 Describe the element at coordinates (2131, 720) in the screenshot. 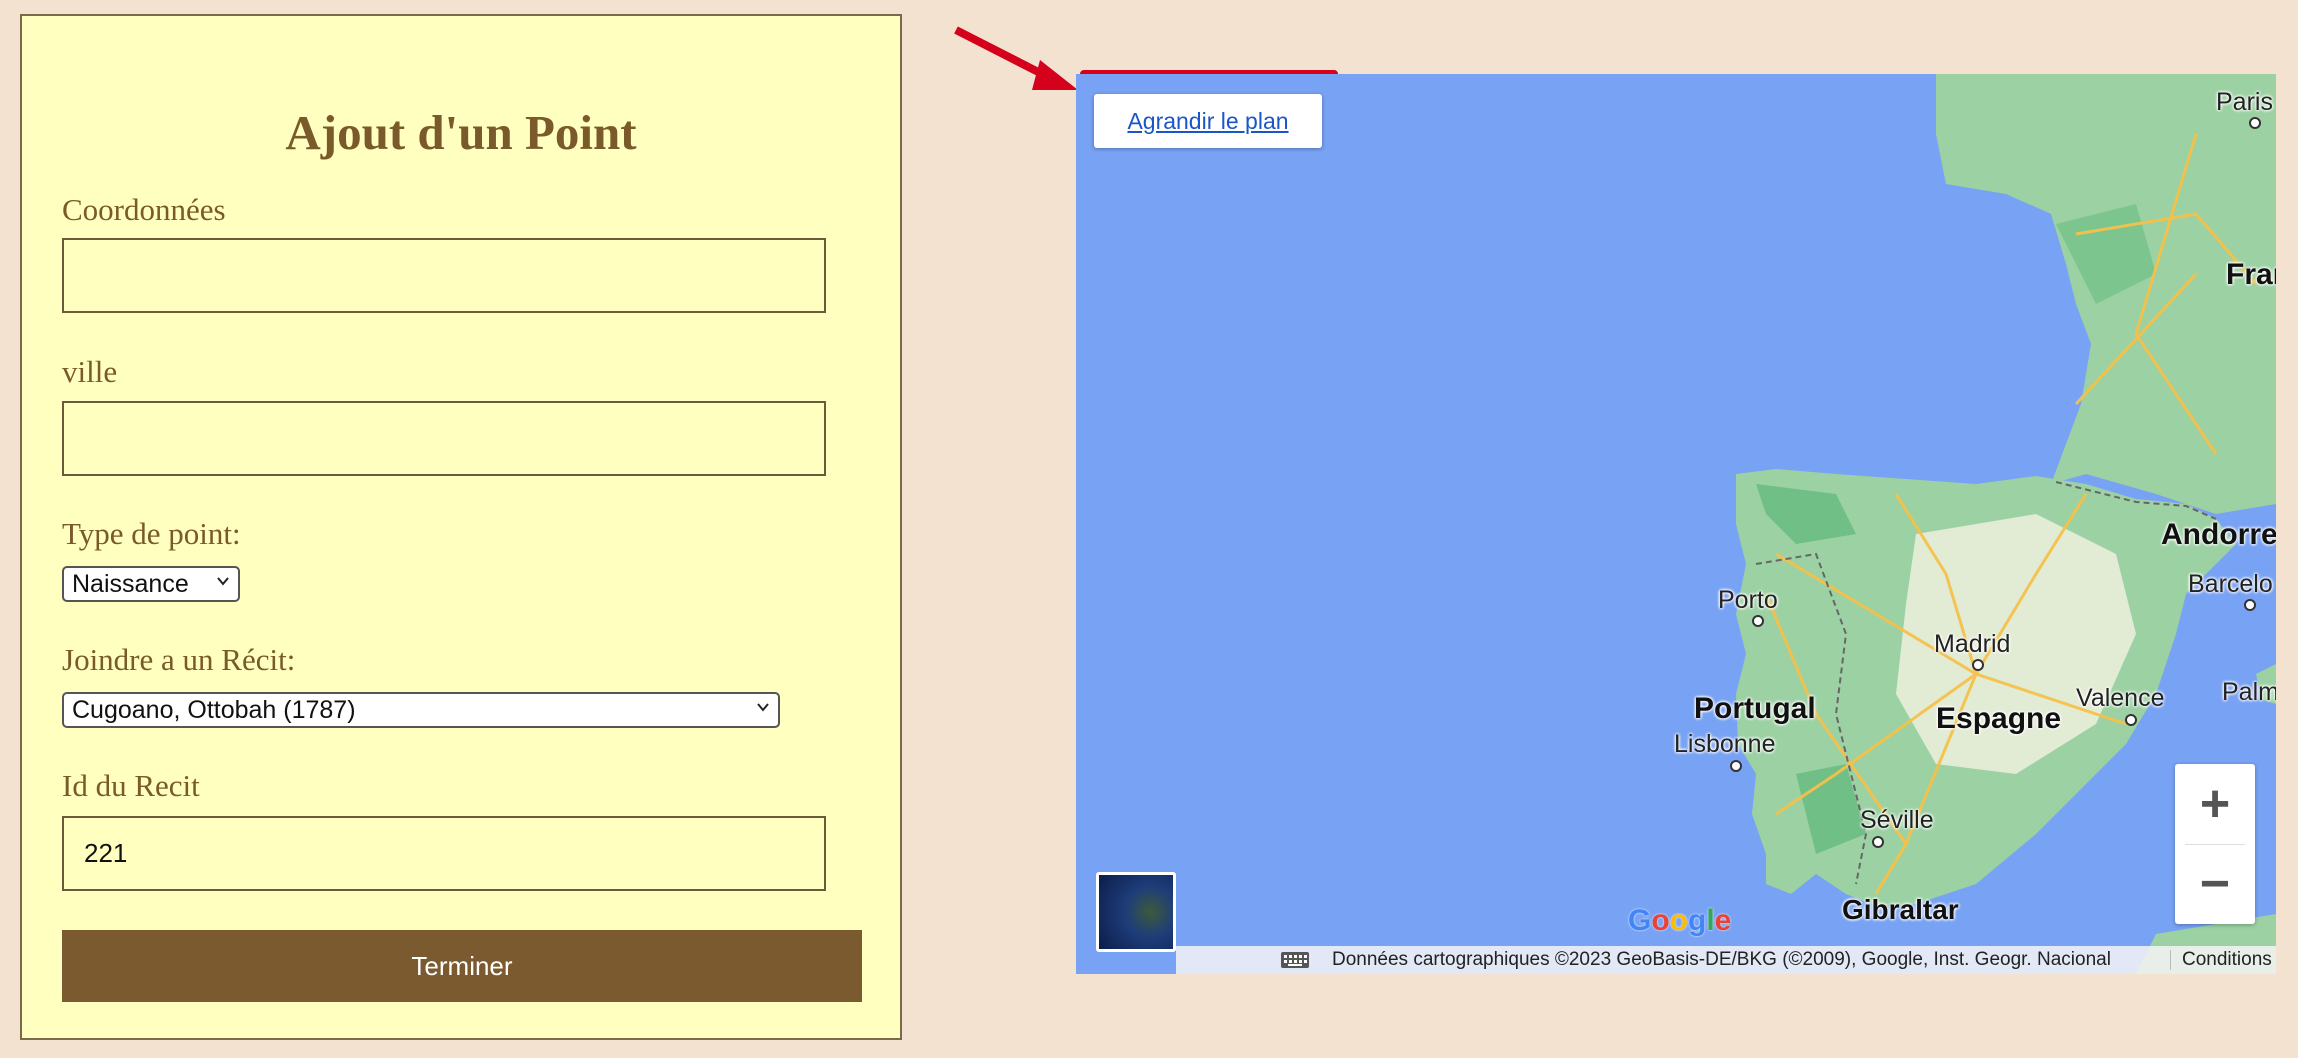

I see `city-dot-valence` at that location.